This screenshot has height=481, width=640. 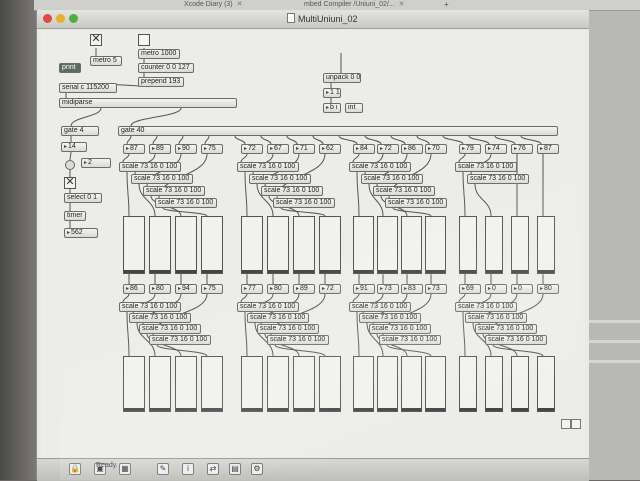 I want to click on zoom-button, so click(x=73, y=18).